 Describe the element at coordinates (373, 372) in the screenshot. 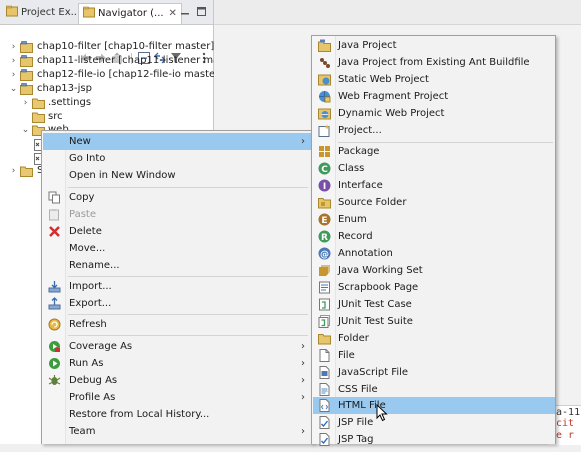

I see `menu-item-label: JavaScript File` at that location.